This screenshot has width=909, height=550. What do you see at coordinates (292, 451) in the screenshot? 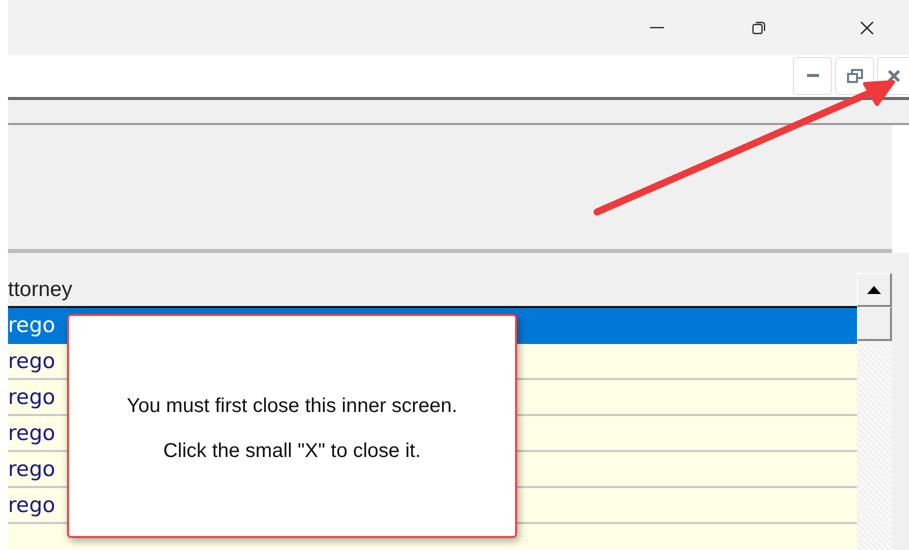
I see `message-text: Click the small "X" to close it.` at bounding box center [292, 451].